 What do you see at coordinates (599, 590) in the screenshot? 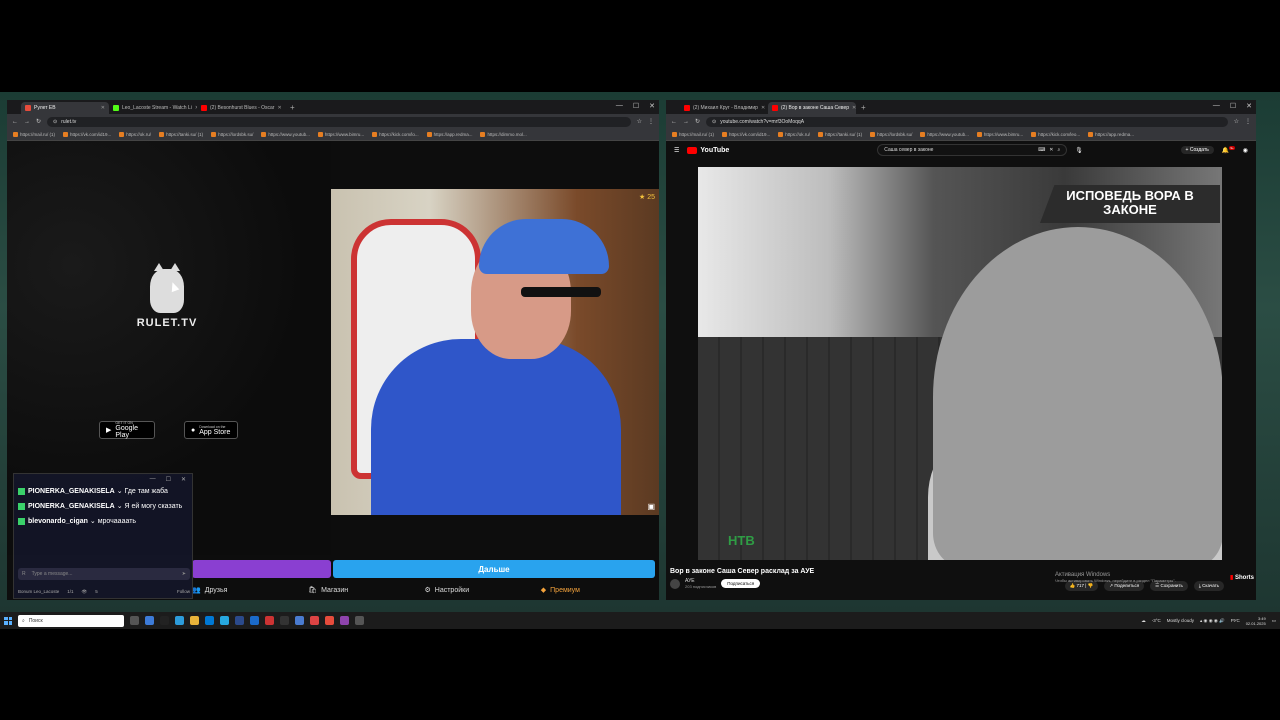
I see `nav-premium: ◆ Премиум` at bounding box center [599, 590].